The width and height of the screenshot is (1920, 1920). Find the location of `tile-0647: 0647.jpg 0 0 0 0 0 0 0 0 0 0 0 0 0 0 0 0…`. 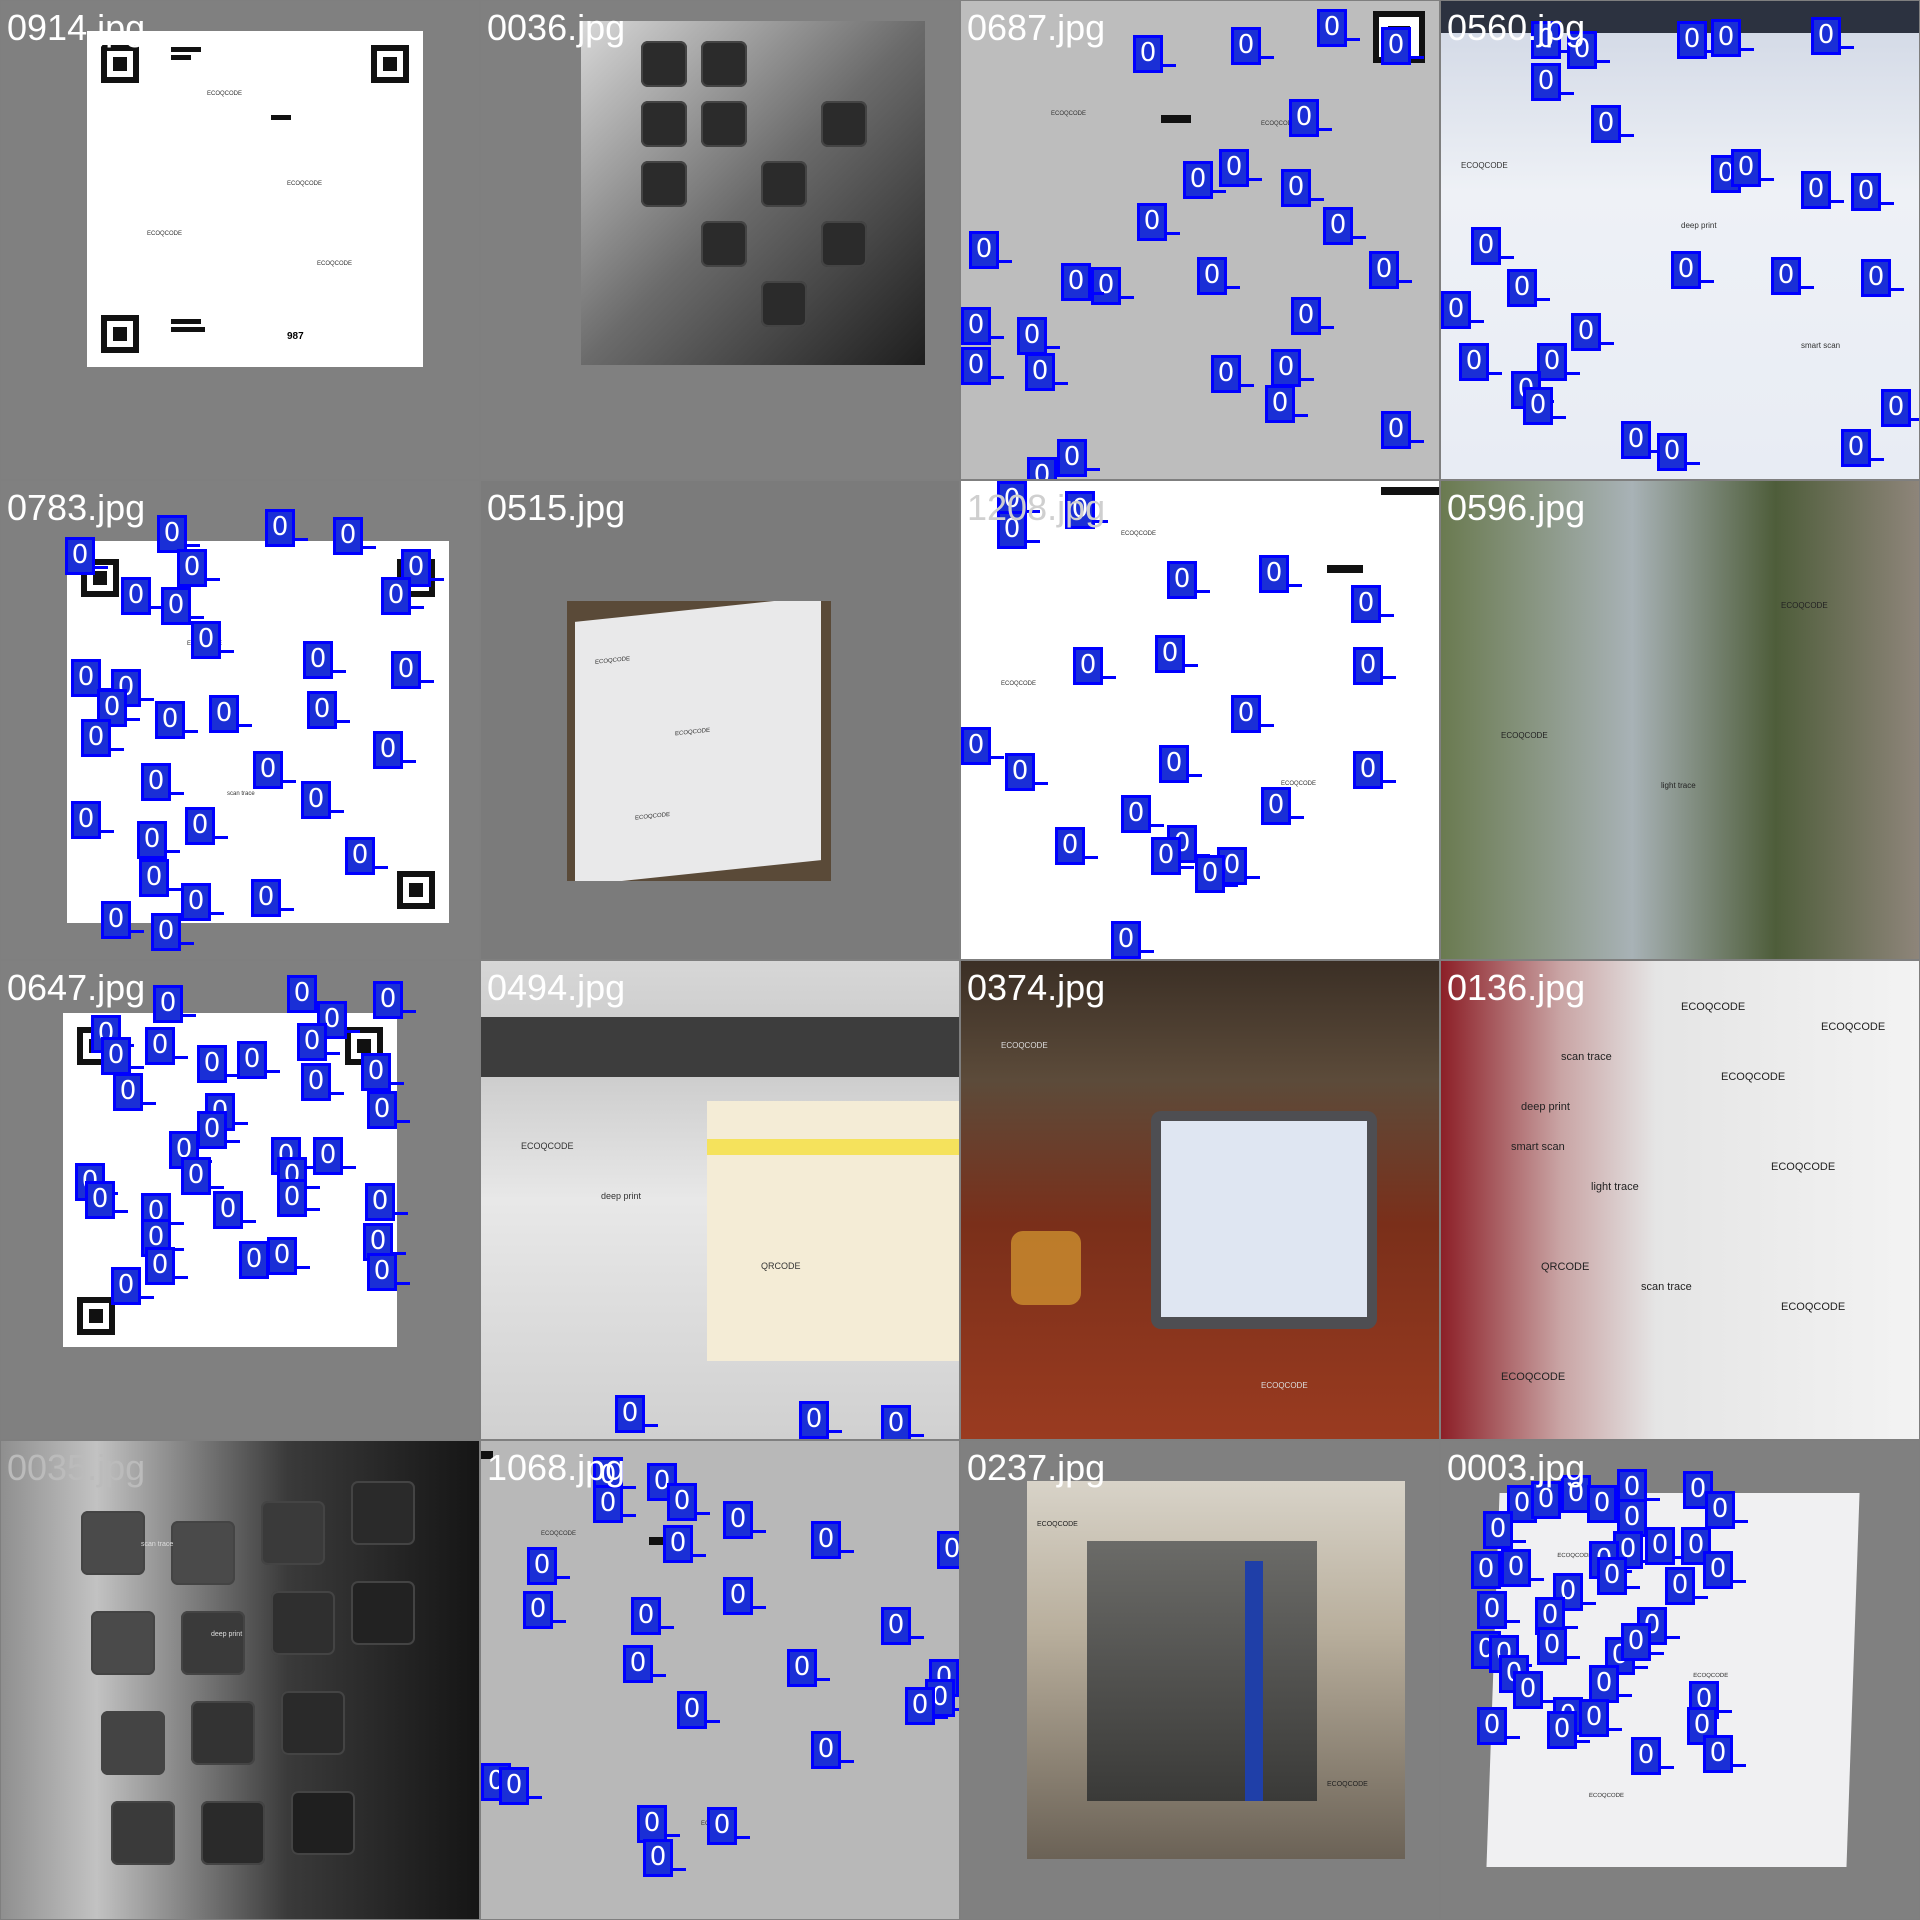

tile-0647: 0647.jpg 0 0 0 0 0 0 0 0 0 0 0 0 0 0 0 0… is located at coordinates (240, 1200).